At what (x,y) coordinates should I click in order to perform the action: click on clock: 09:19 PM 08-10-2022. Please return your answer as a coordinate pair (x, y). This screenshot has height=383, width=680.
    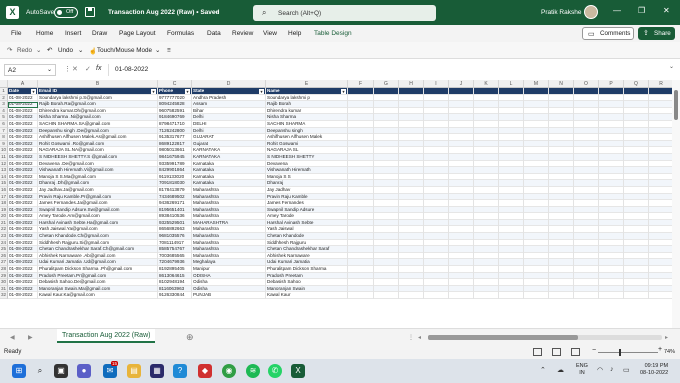
    Looking at the image, I should click on (654, 370).